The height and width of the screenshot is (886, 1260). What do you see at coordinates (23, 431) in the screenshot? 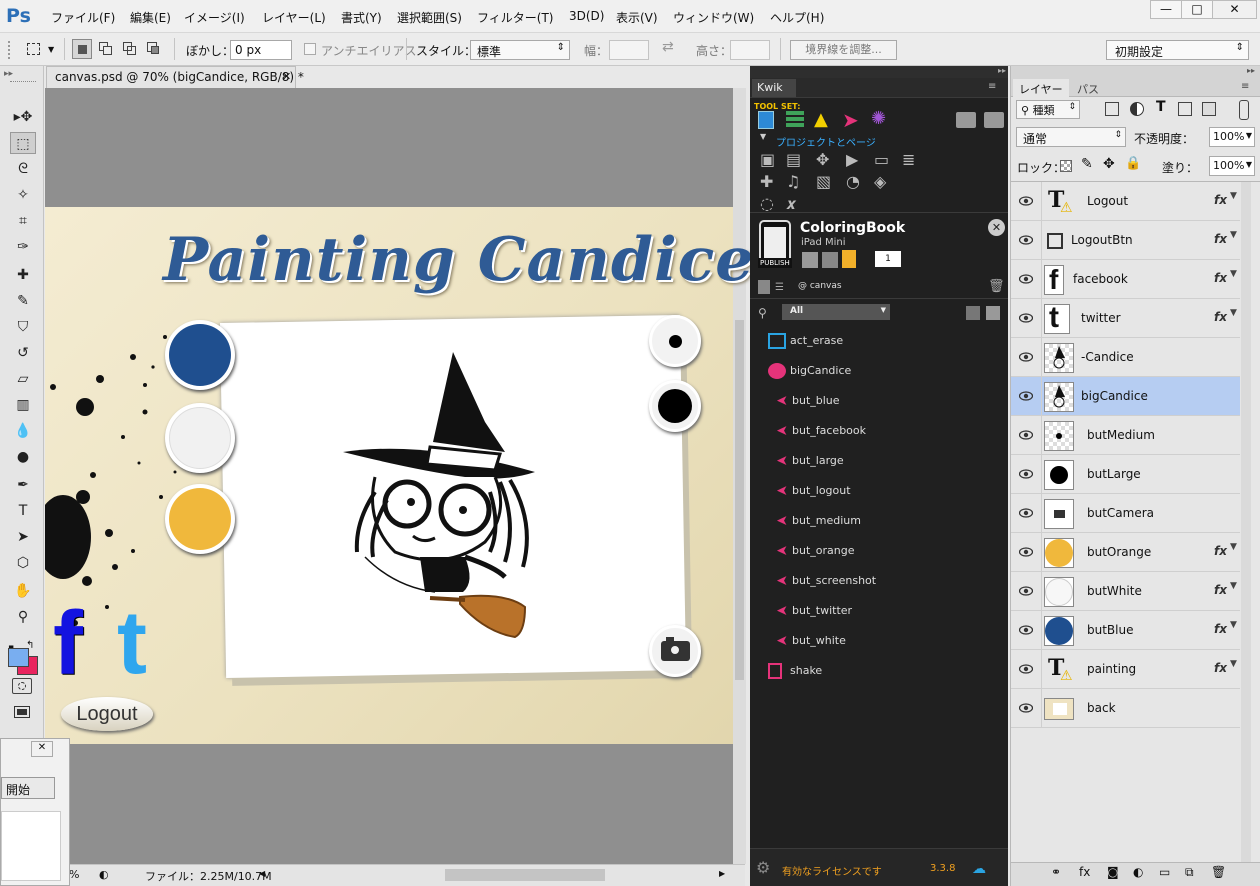
I see `blur-tool-icon: 💧` at bounding box center [23, 431].